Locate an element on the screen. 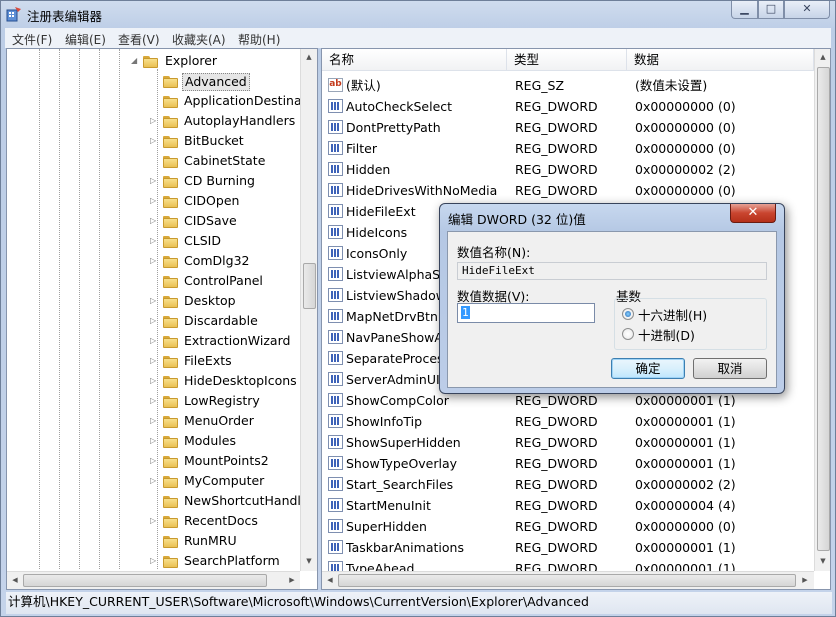 This screenshot has width=836, height=617. hex-radio is located at coordinates (628, 314).